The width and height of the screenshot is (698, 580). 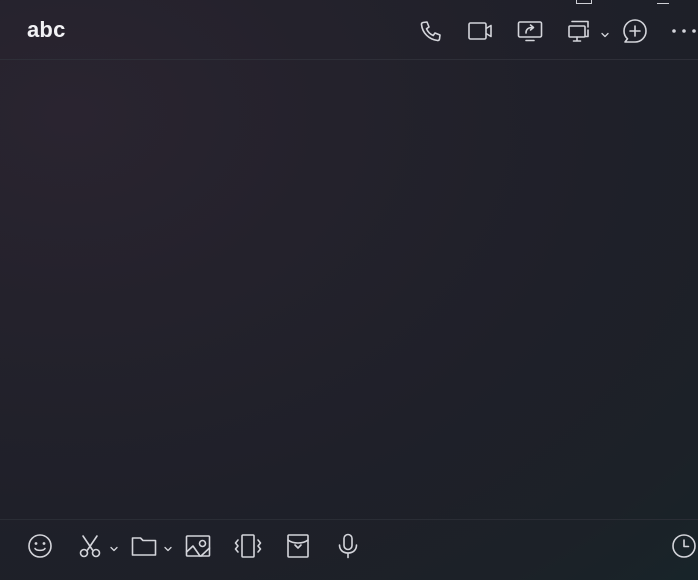 I want to click on add-member-button, so click(x=635, y=31).